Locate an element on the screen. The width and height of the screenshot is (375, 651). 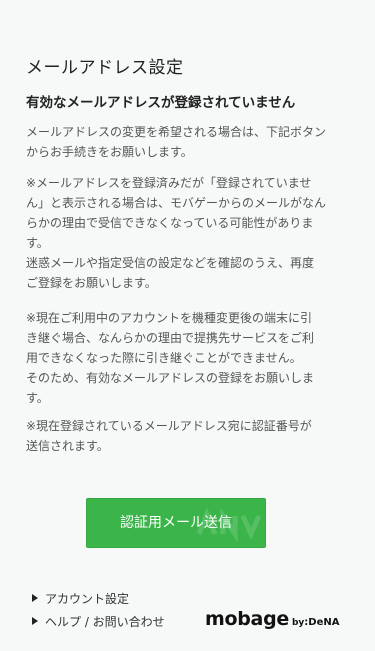
mobage-logo: mobage by:DeNA is located at coordinates (272, 620).